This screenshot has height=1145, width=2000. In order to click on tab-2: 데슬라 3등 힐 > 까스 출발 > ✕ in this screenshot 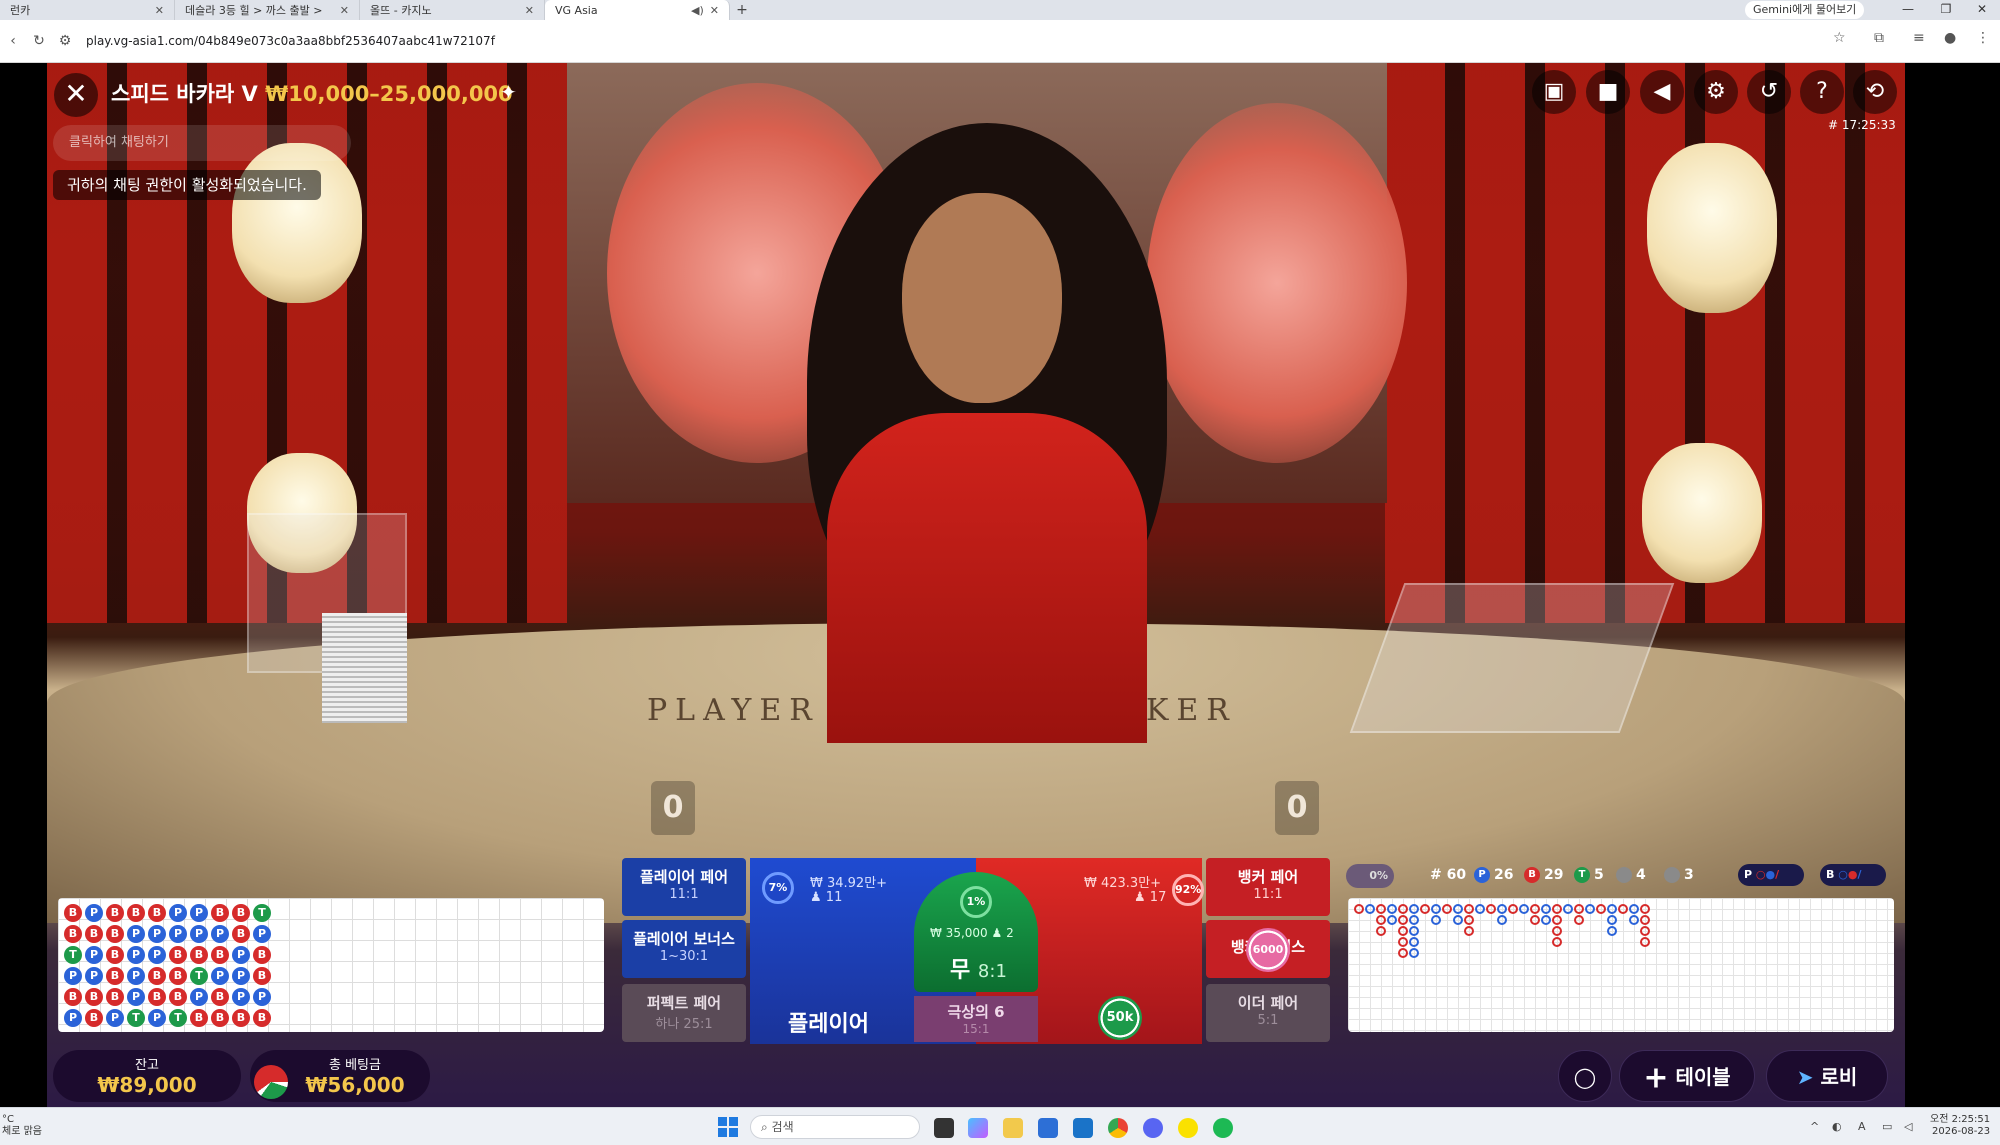, I will do `click(267, 10)`.